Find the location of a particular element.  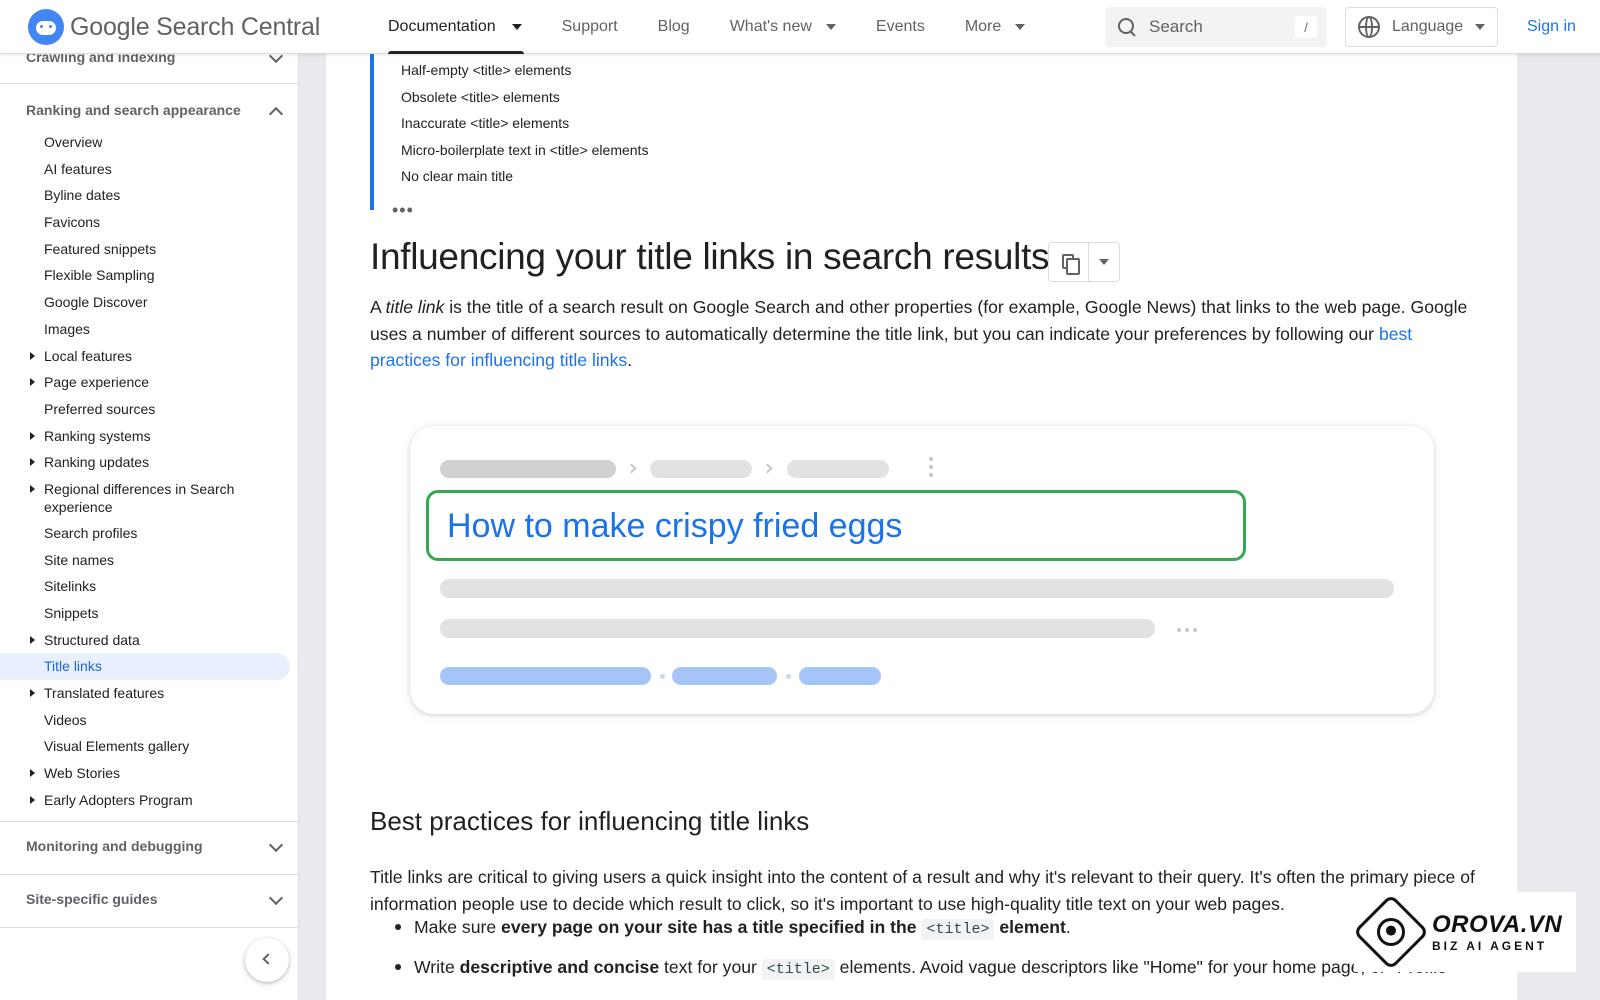

more-vert-icon is located at coordinates (931, 459).